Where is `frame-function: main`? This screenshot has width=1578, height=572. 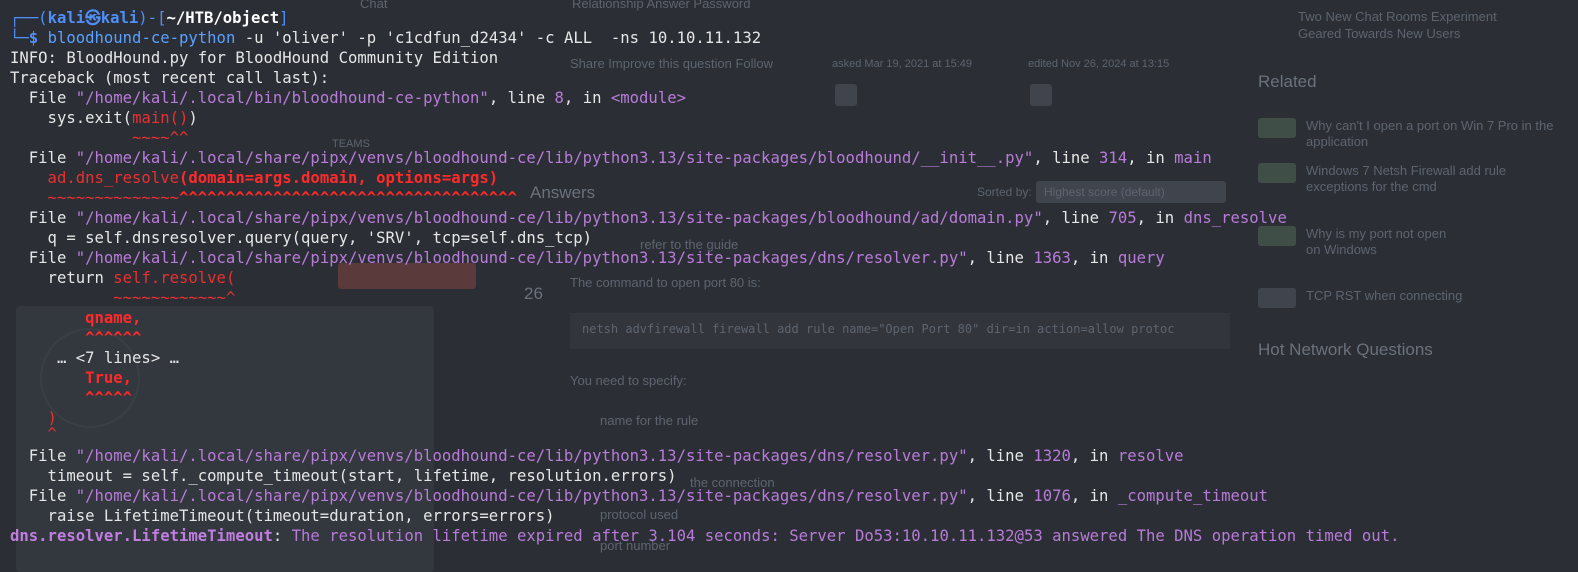 frame-function: main is located at coordinates (1193, 158).